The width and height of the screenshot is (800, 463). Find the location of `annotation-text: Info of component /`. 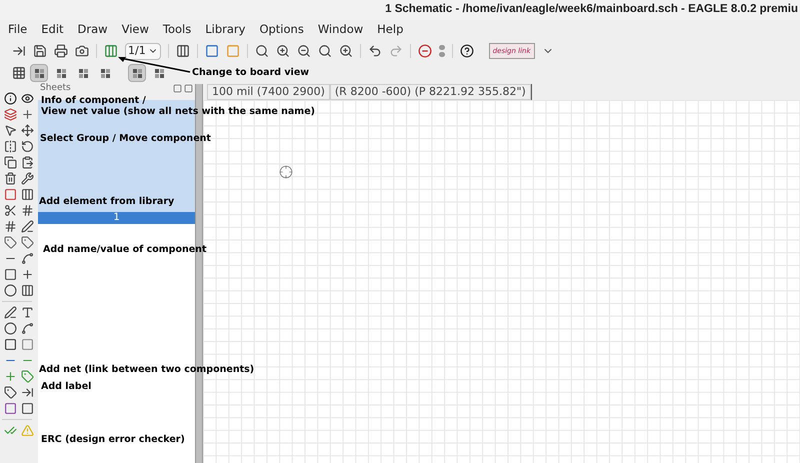

annotation-text: Info of component / is located at coordinates (93, 100).